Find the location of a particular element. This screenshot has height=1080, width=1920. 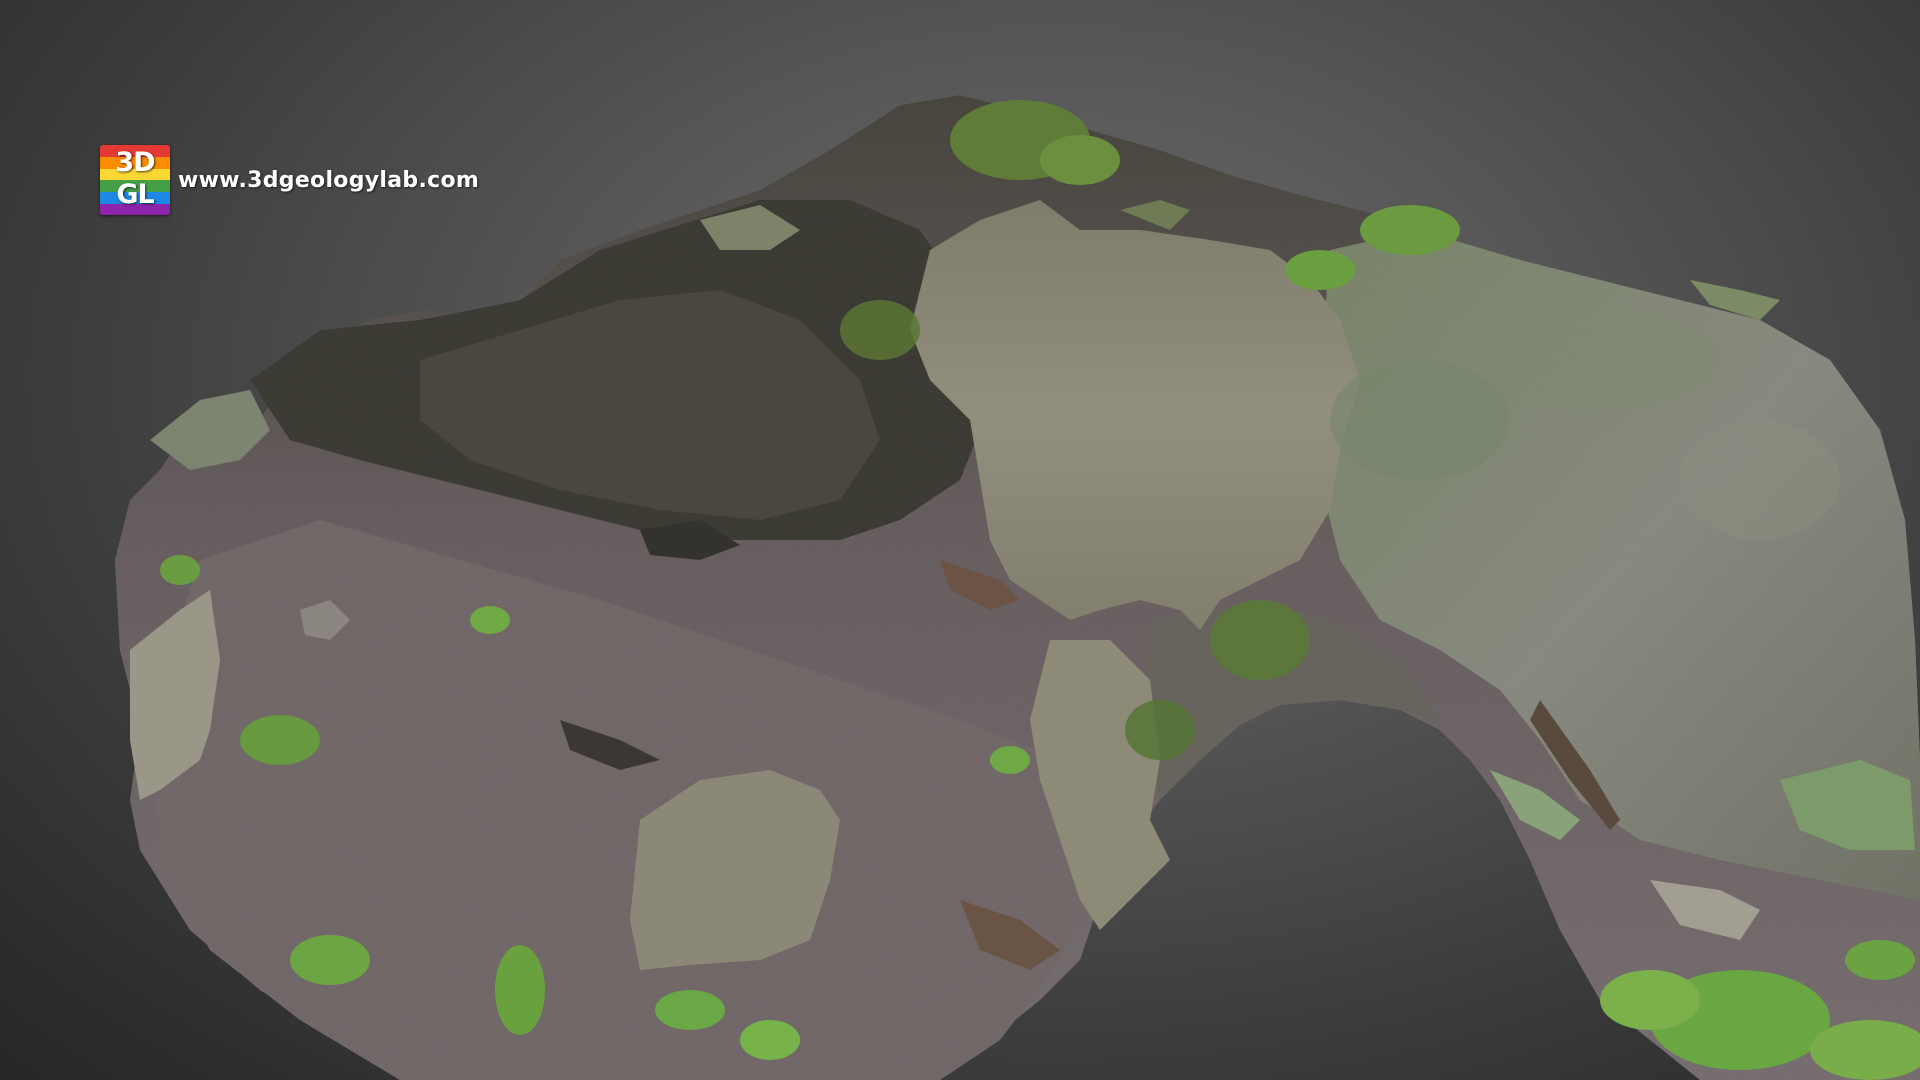

logo-lettering: 3D GL is located at coordinates (135, 179).